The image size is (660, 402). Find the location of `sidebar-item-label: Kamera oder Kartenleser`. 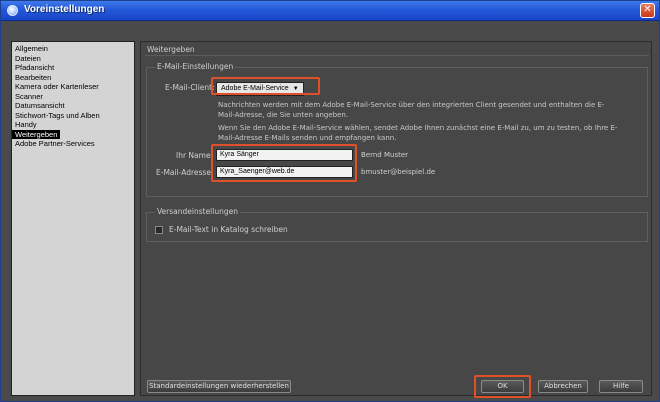

sidebar-item-label: Kamera oder Kartenleser is located at coordinates (57, 86).